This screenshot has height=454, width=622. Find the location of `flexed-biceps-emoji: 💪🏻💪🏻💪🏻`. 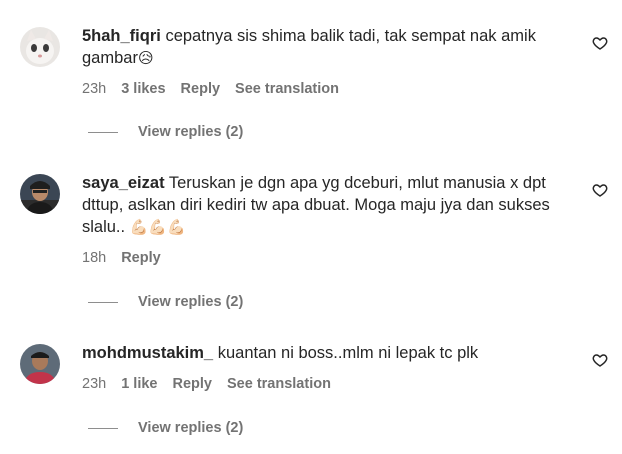

flexed-biceps-emoji: 💪🏻💪🏻💪🏻 is located at coordinates (157, 227).